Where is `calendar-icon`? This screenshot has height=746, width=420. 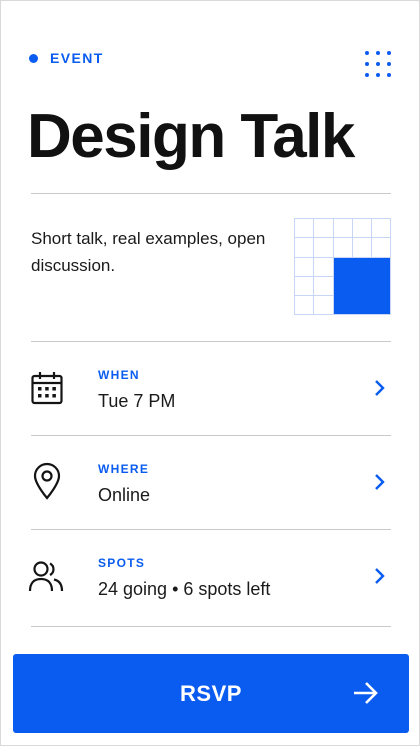
calendar-icon is located at coordinates (47, 388).